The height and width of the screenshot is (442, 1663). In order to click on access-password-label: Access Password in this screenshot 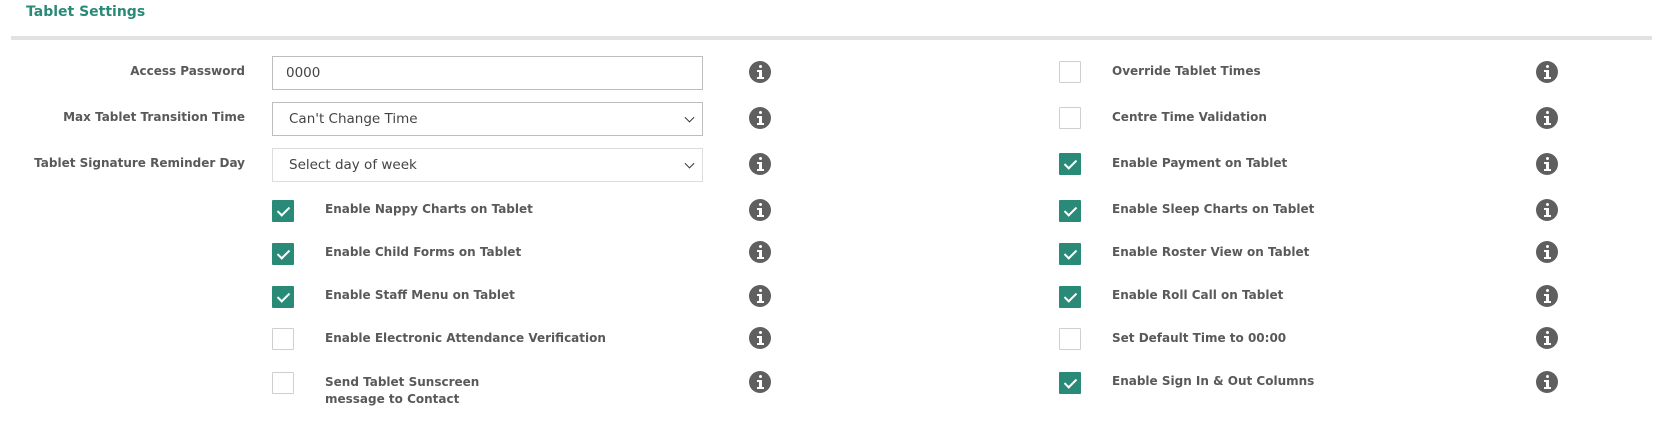, I will do `click(187, 71)`.